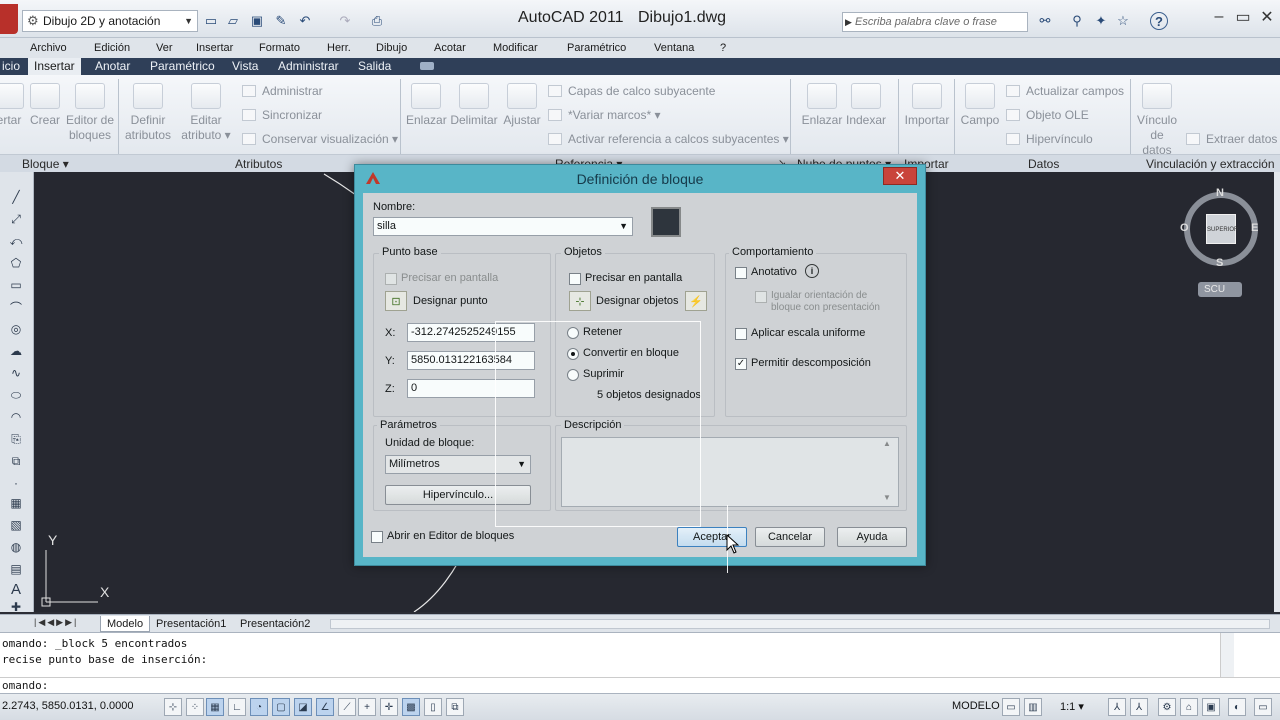 The height and width of the screenshot is (720, 1280). What do you see at coordinates (872, 537) in the screenshot?
I see `help-button: Ayuda` at bounding box center [872, 537].